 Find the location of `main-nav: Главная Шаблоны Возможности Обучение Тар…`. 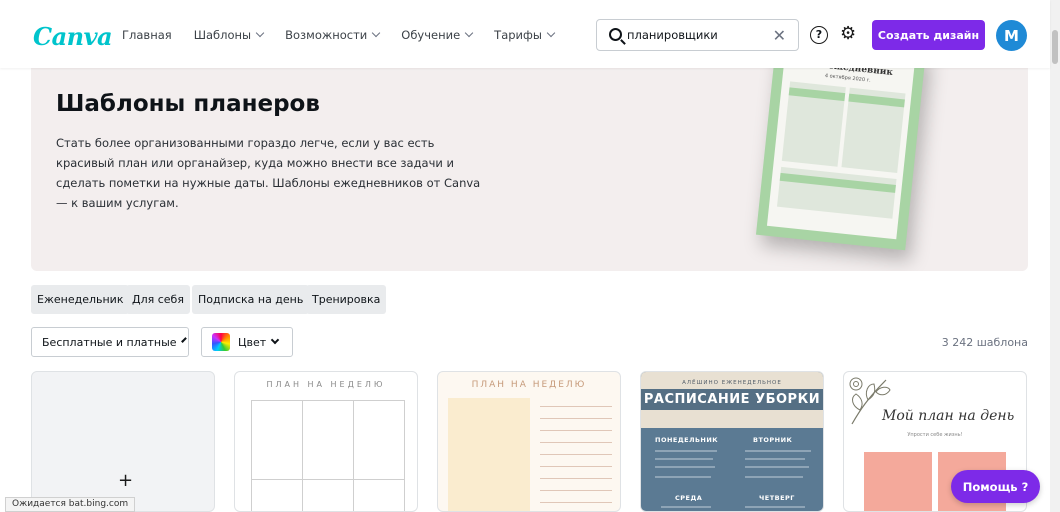

main-nav: Главная Шаблоны Возможности Обучение Тар… is located at coordinates (349, 35).